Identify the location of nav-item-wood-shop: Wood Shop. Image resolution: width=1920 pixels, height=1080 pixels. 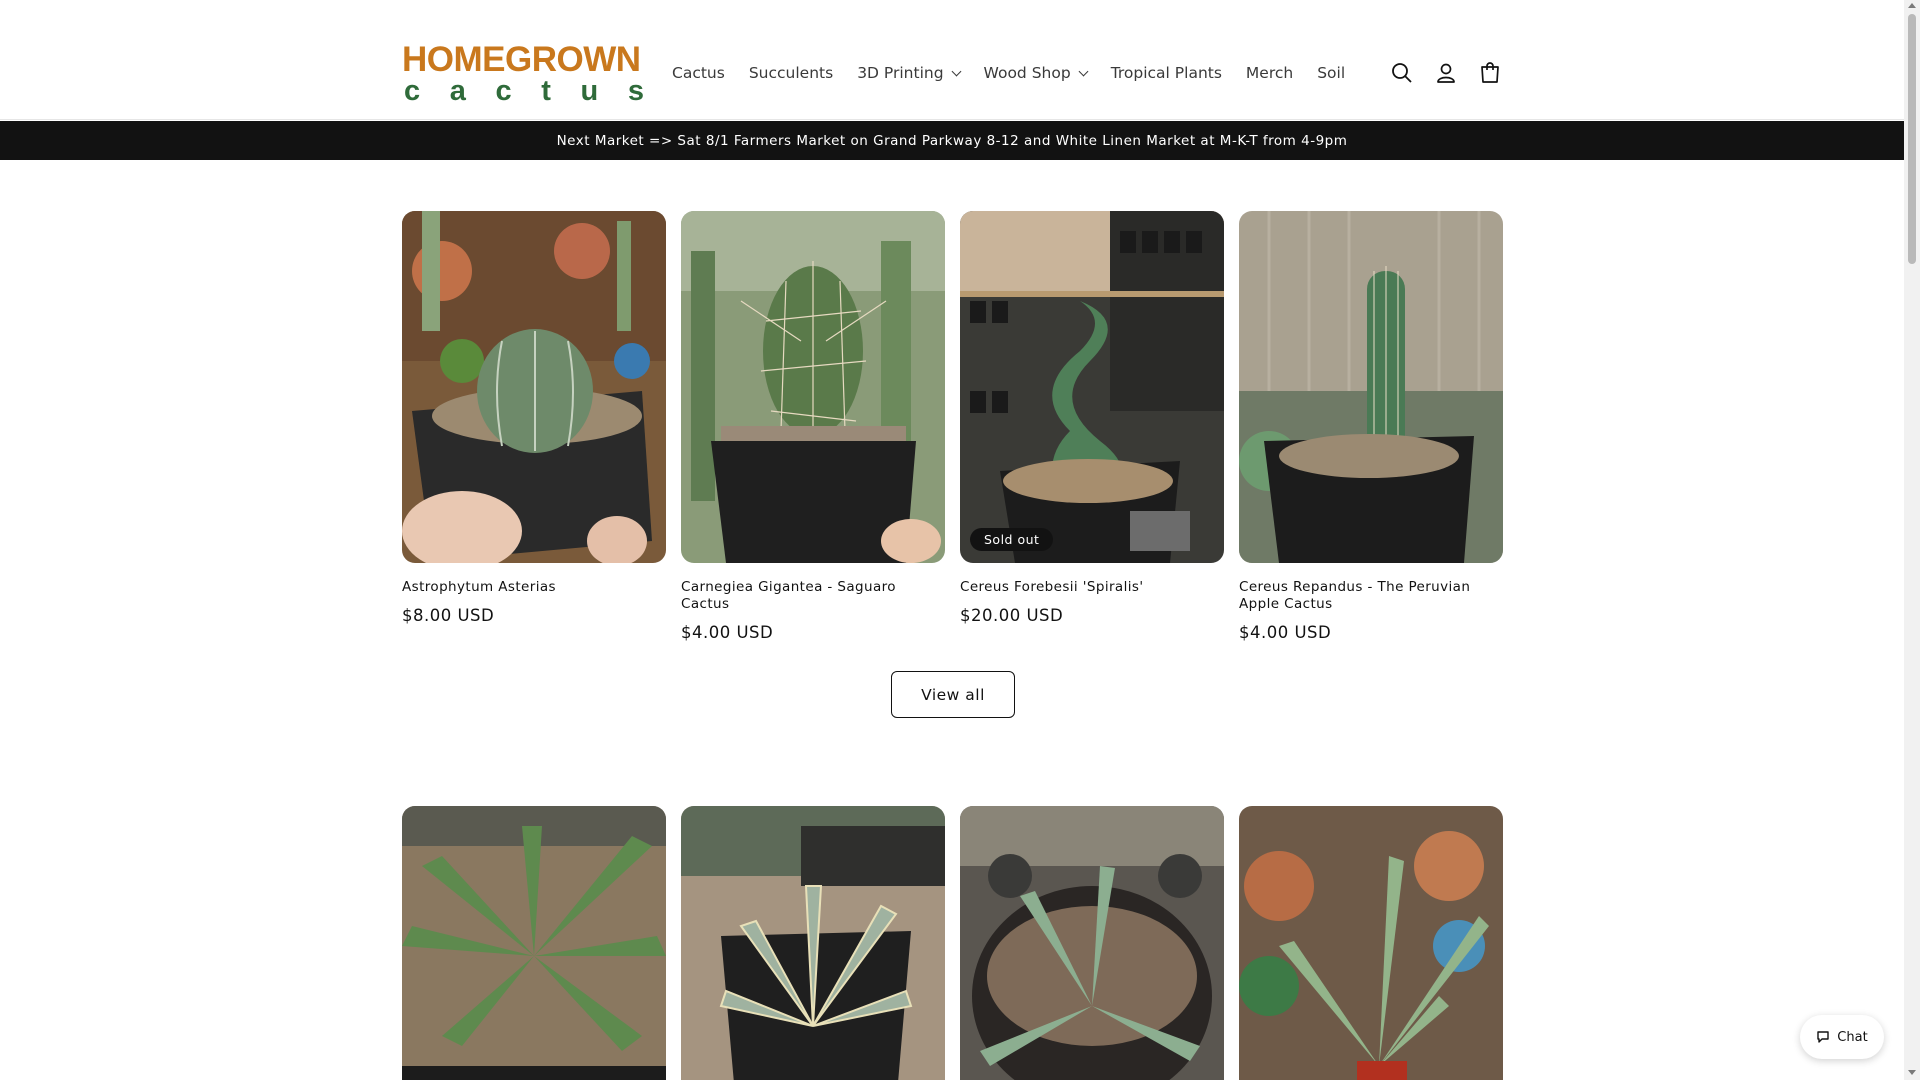
(1036, 73).